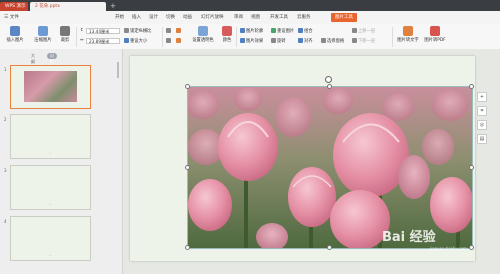 This screenshot has width=500, height=274. Describe the element at coordinates (203, 31) in the screenshot. I see `transparent-icon` at that location.